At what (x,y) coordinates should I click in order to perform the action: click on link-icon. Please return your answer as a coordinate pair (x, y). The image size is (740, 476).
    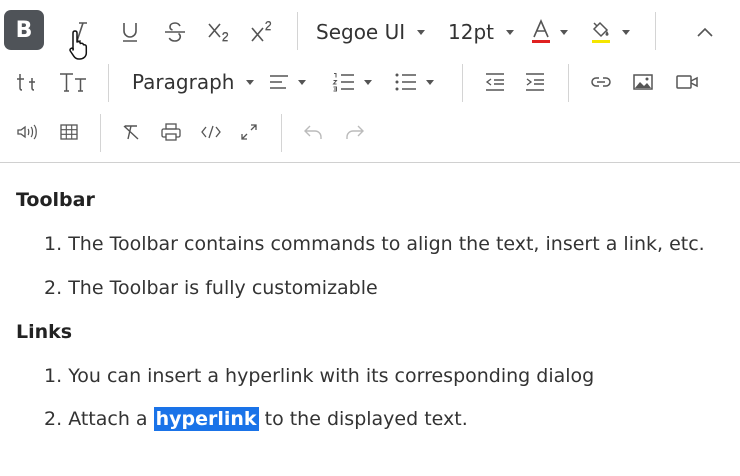
    Looking at the image, I should click on (601, 82).